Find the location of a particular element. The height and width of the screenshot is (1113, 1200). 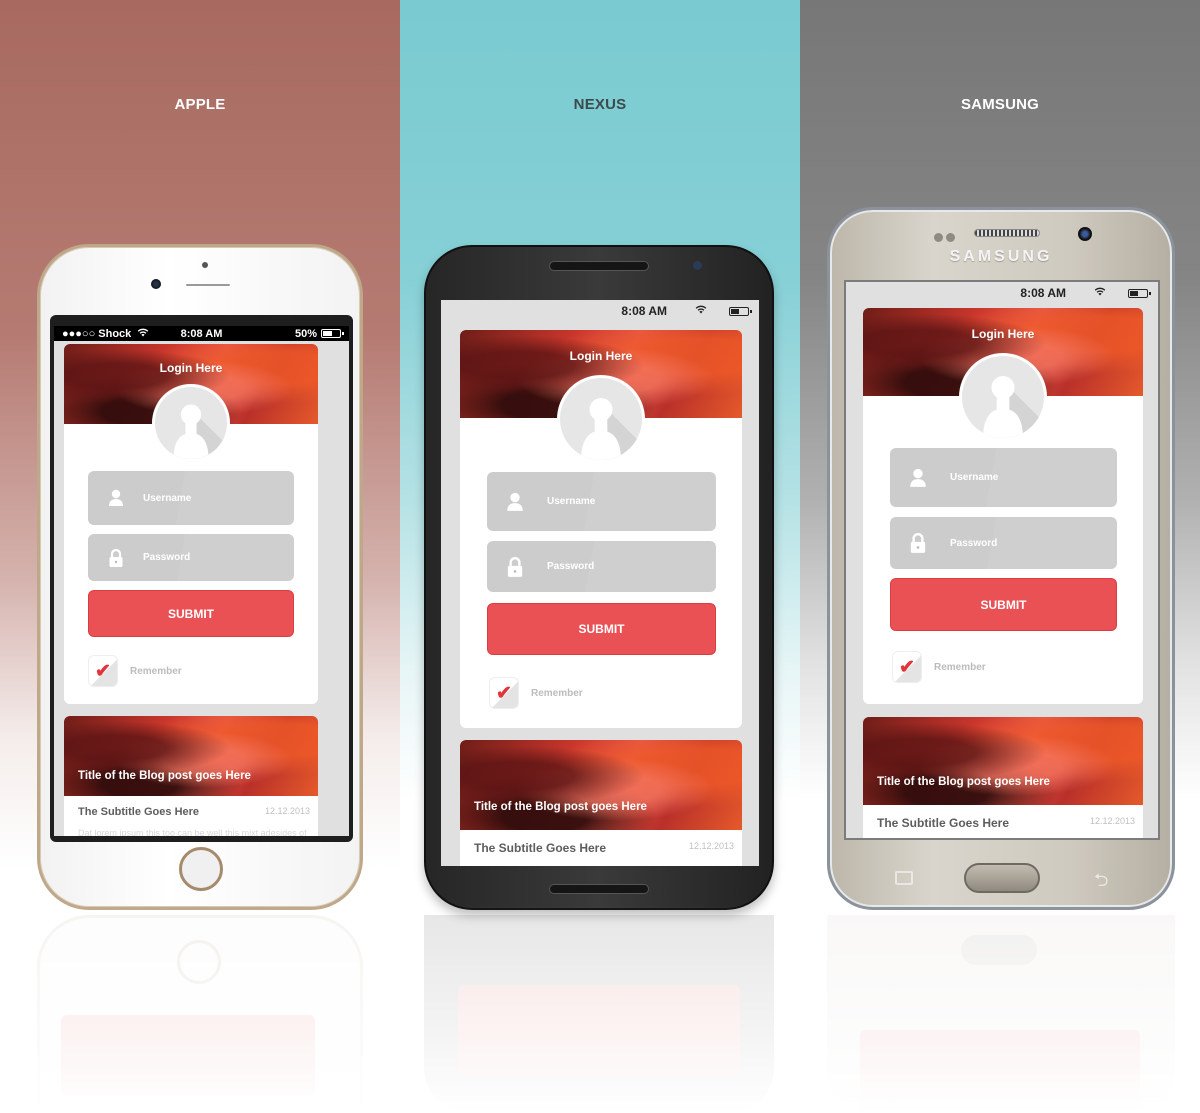

status-bar: ●●●○○ Shock 8:08 AM 50% is located at coordinates (201, 333).